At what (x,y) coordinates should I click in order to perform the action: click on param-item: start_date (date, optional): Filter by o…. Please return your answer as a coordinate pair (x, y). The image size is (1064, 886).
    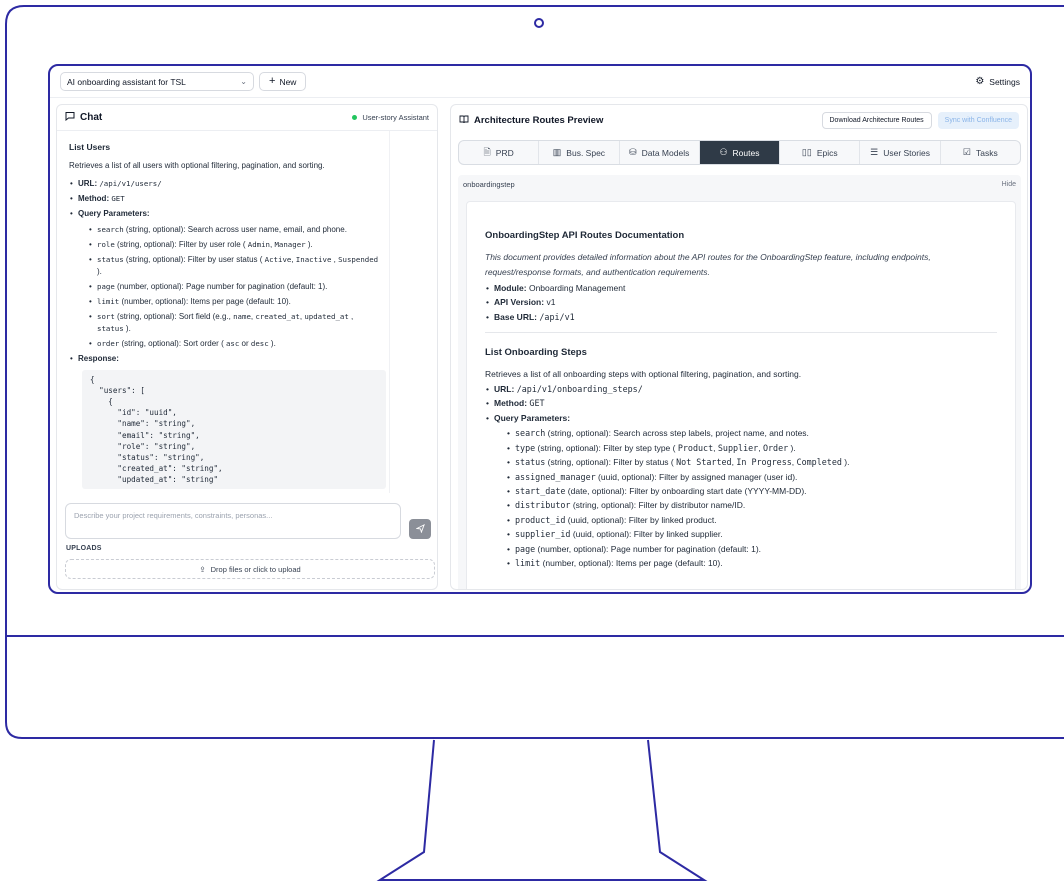
    Looking at the image, I should click on (751, 491).